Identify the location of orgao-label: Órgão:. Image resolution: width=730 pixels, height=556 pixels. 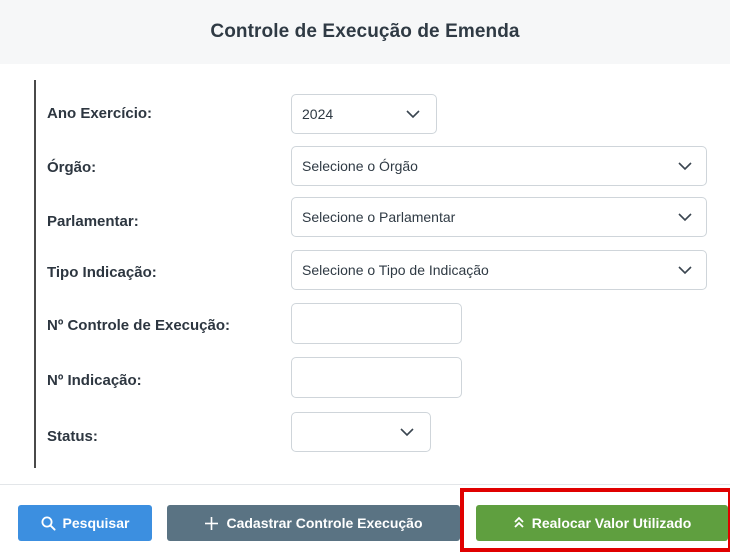
(72, 167).